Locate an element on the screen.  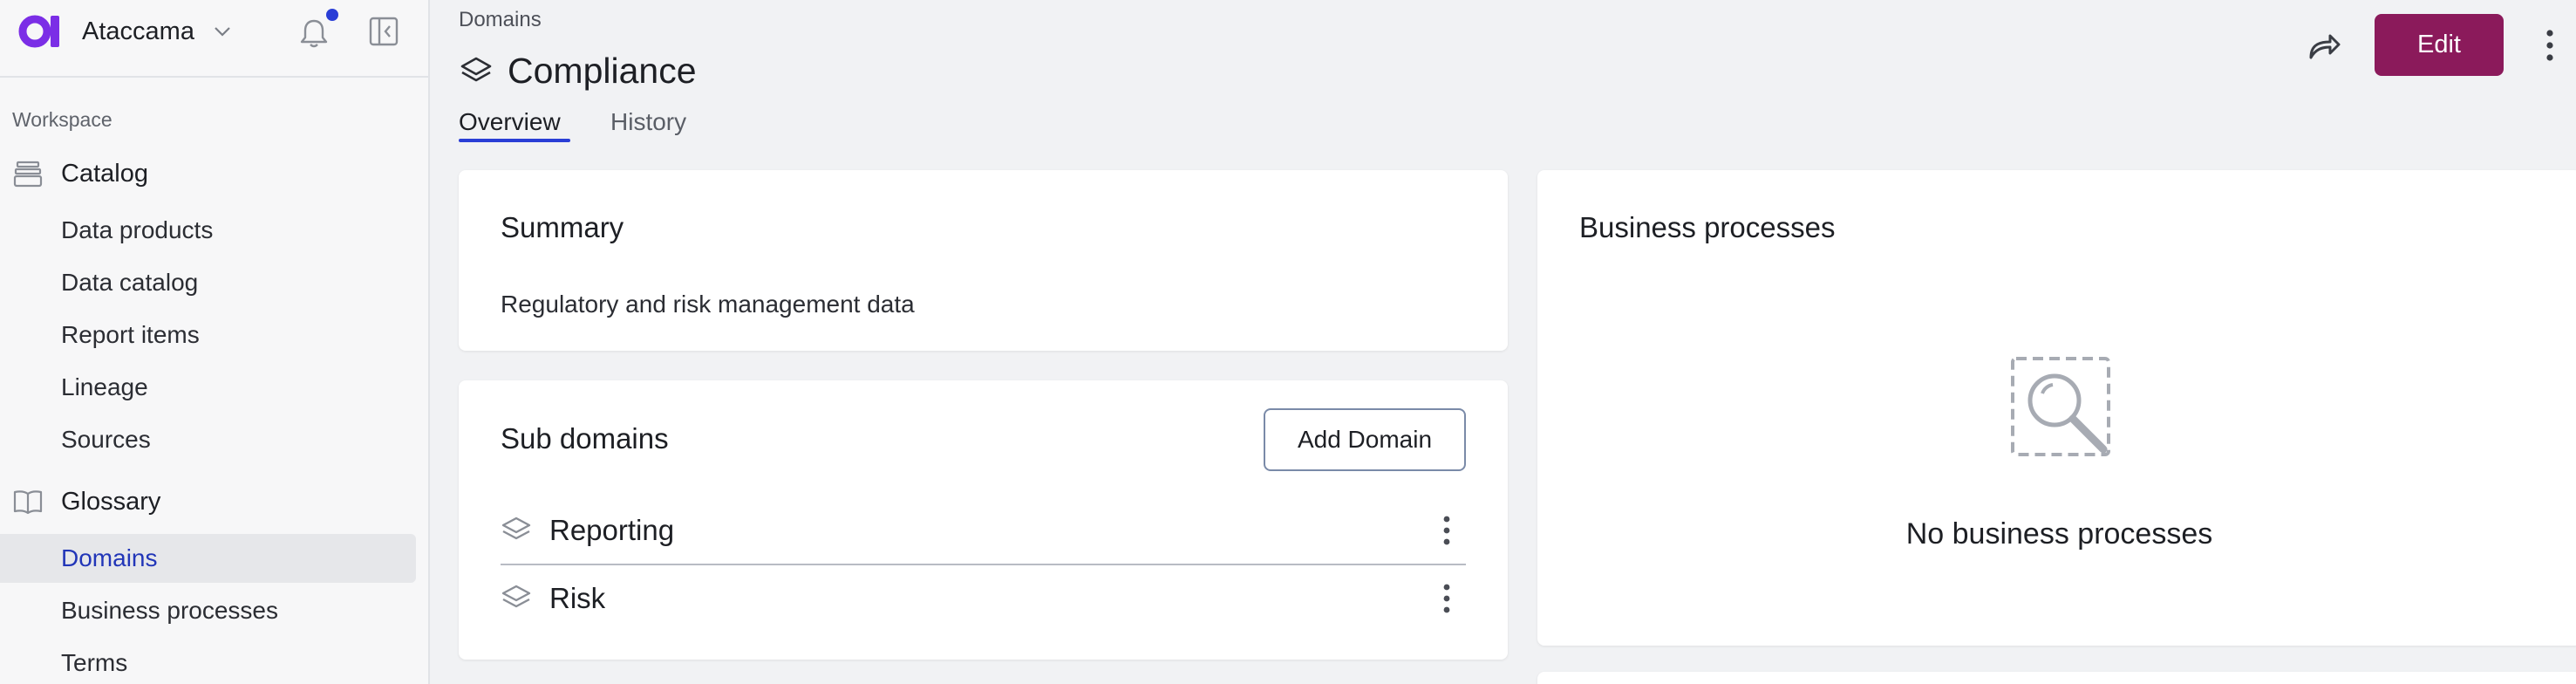
sidebar-section-label: Glossary is located at coordinates (111, 502).